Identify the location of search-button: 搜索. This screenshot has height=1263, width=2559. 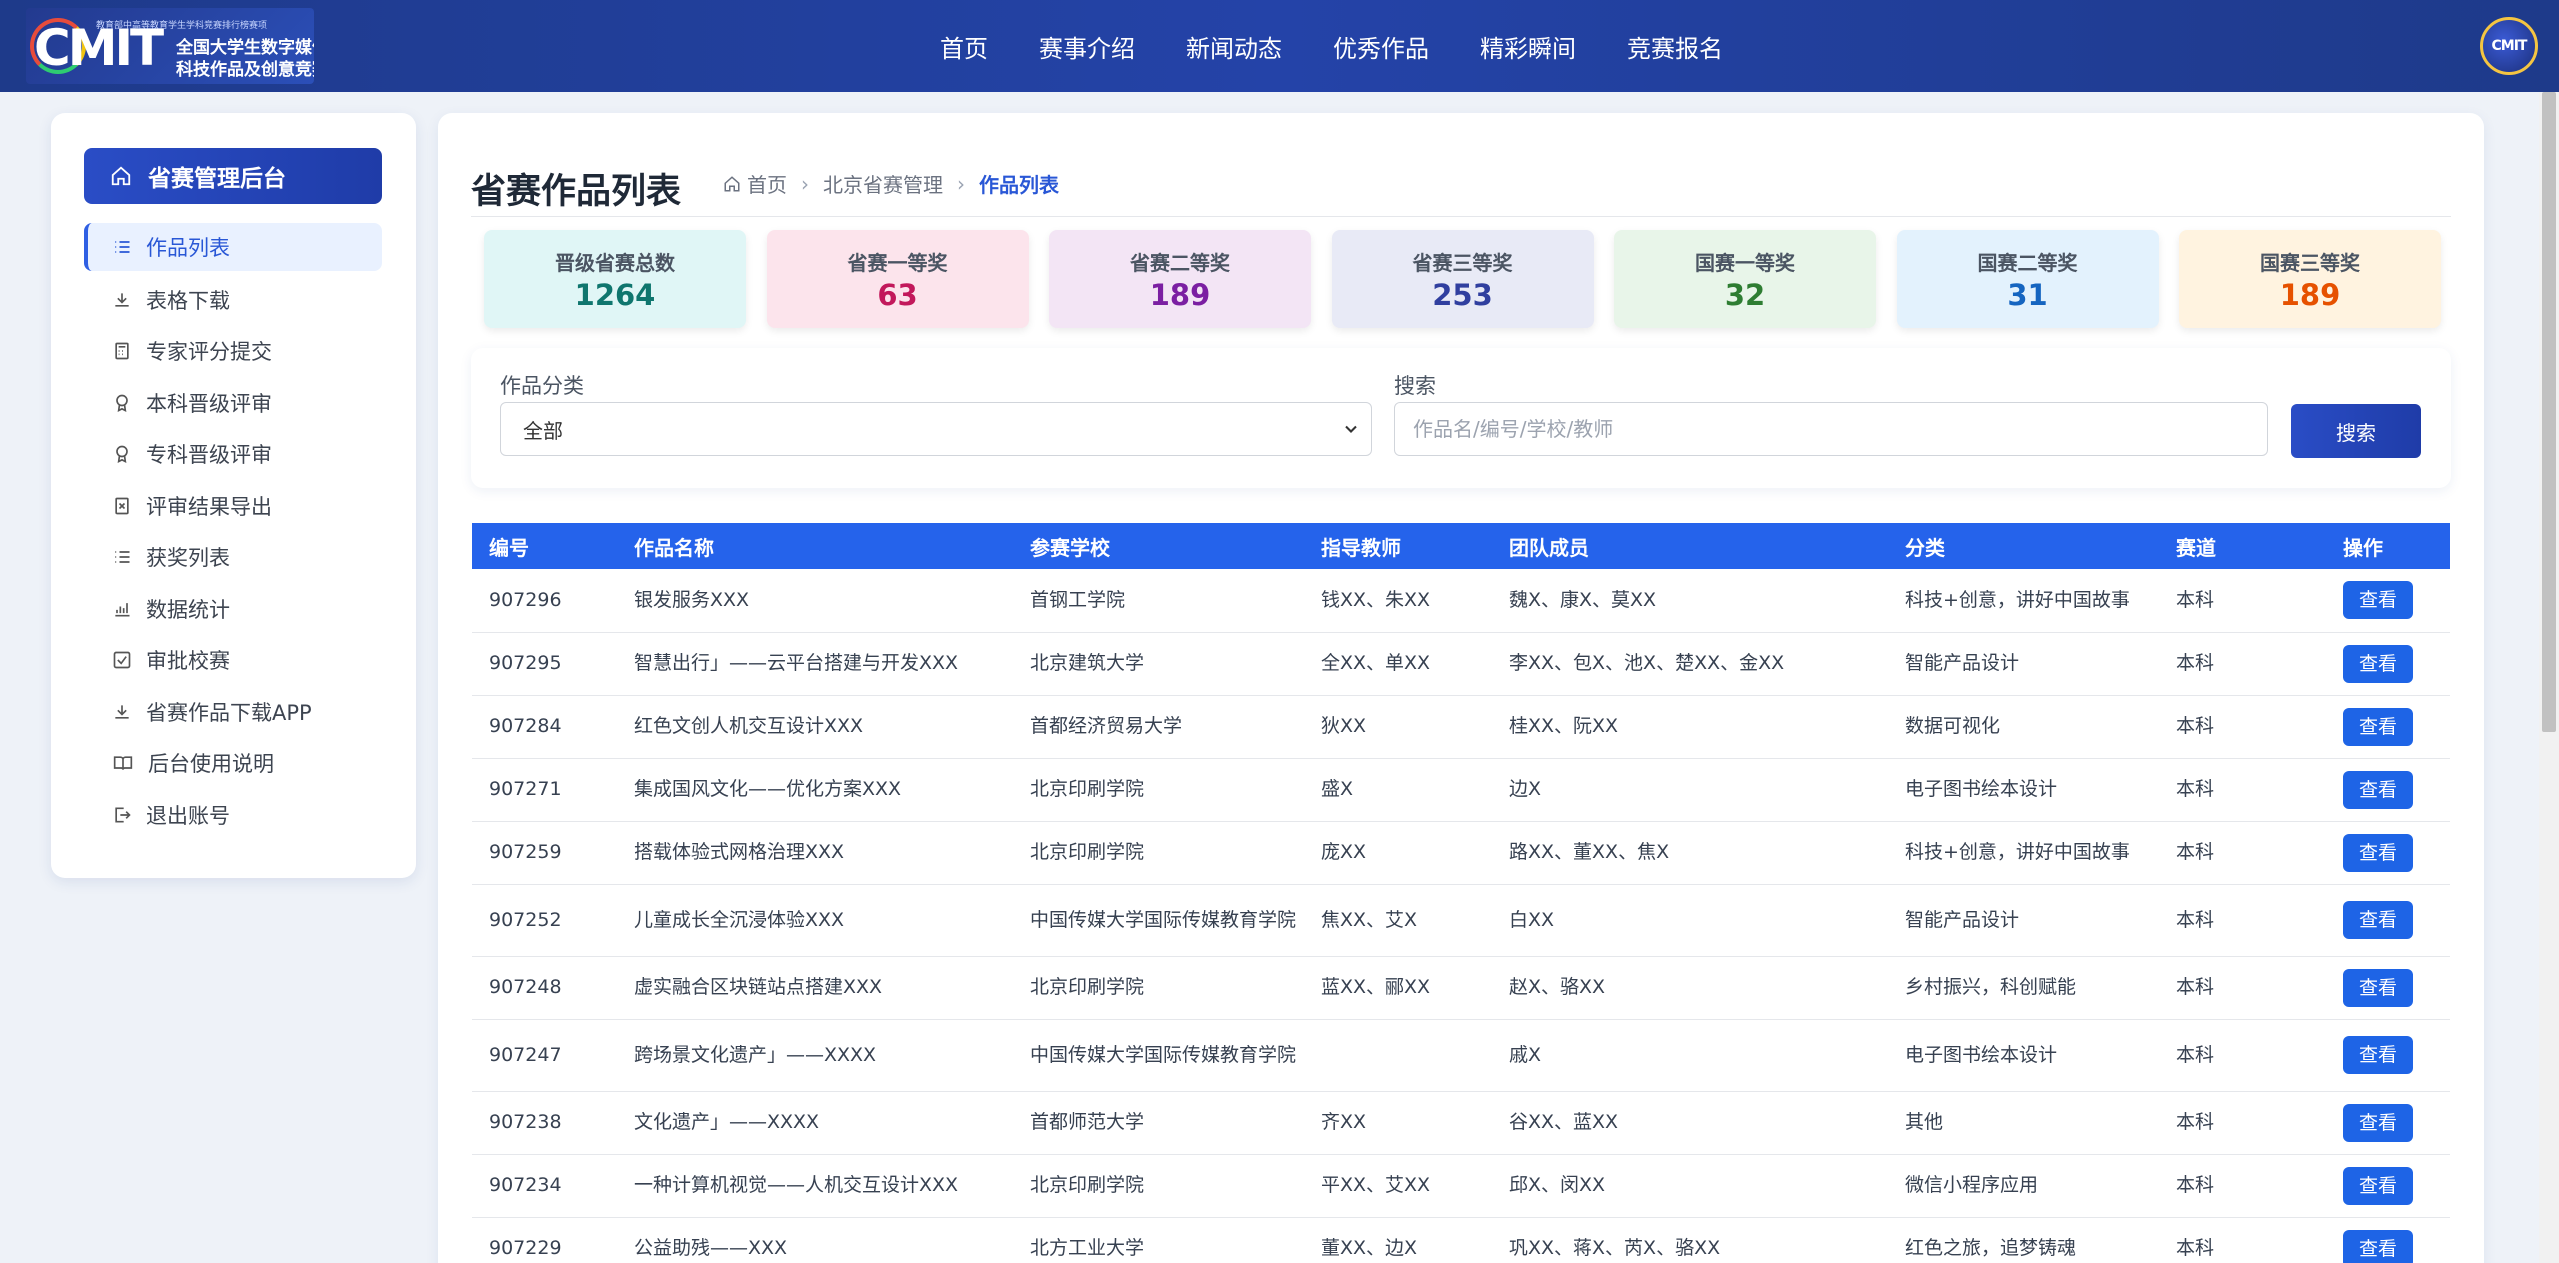
(2356, 431).